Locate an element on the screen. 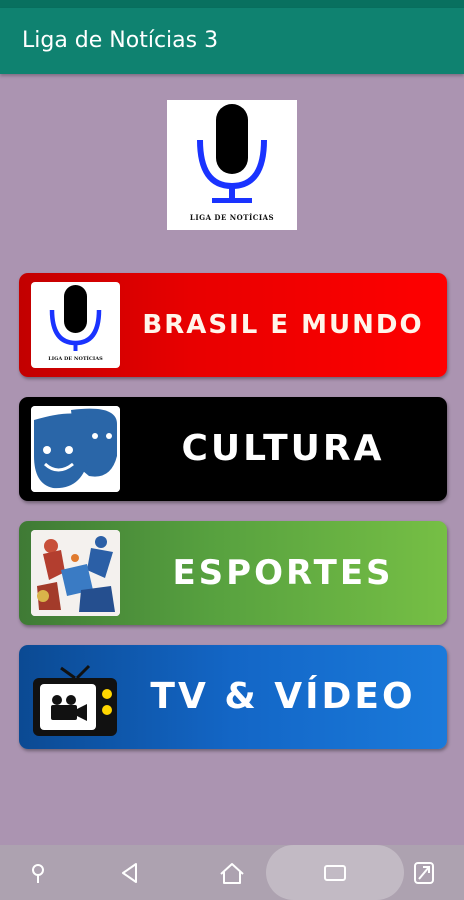 This screenshot has width=464, height=900. icon-caption: LIGA DE NOTÍCIAS is located at coordinates (75, 359).